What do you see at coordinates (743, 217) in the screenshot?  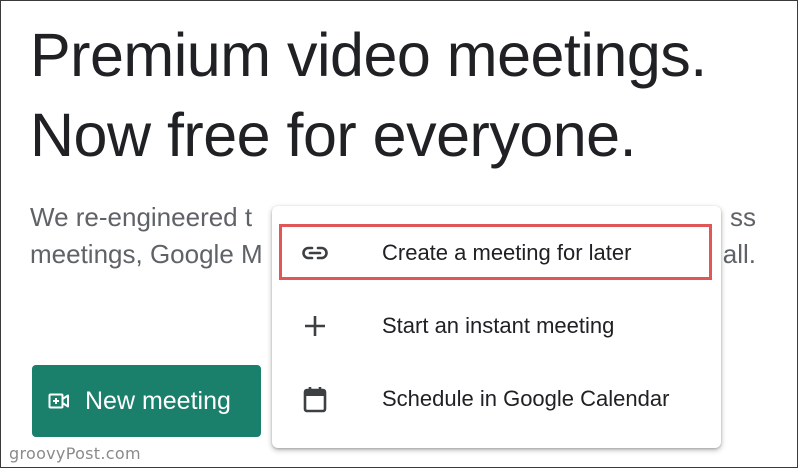 I see `description-line-1-right: ss` at bounding box center [743, 217].